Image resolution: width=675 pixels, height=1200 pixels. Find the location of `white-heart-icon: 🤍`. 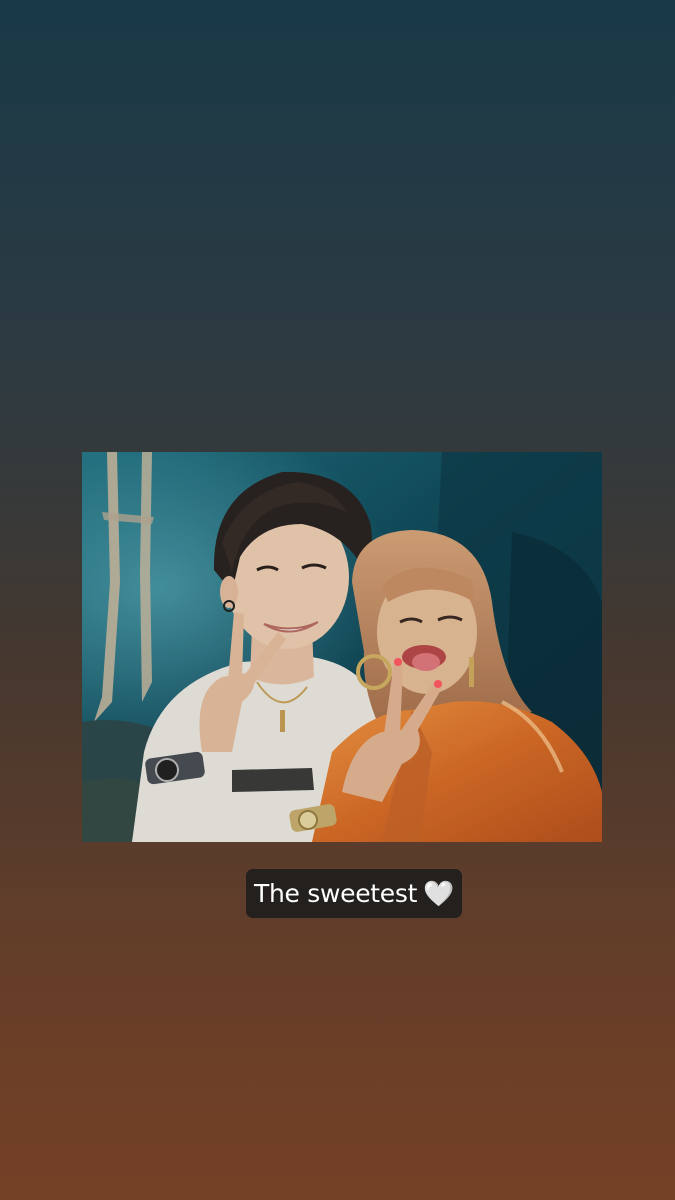

white-heart-icon: 🤍 is located at coordinates (438, 893).